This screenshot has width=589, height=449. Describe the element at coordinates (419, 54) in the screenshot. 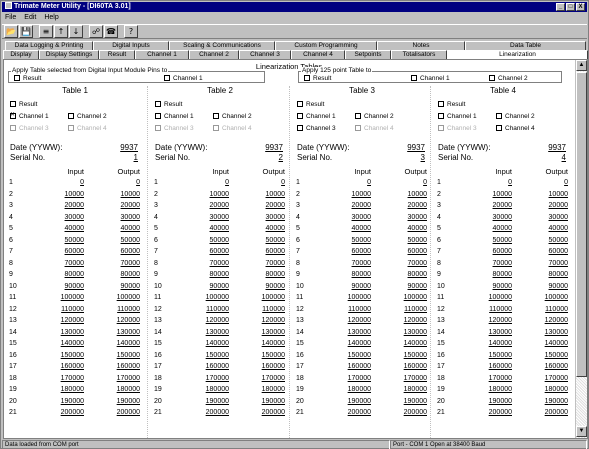

I see `tab-totalisators: Totalisators` at that location.